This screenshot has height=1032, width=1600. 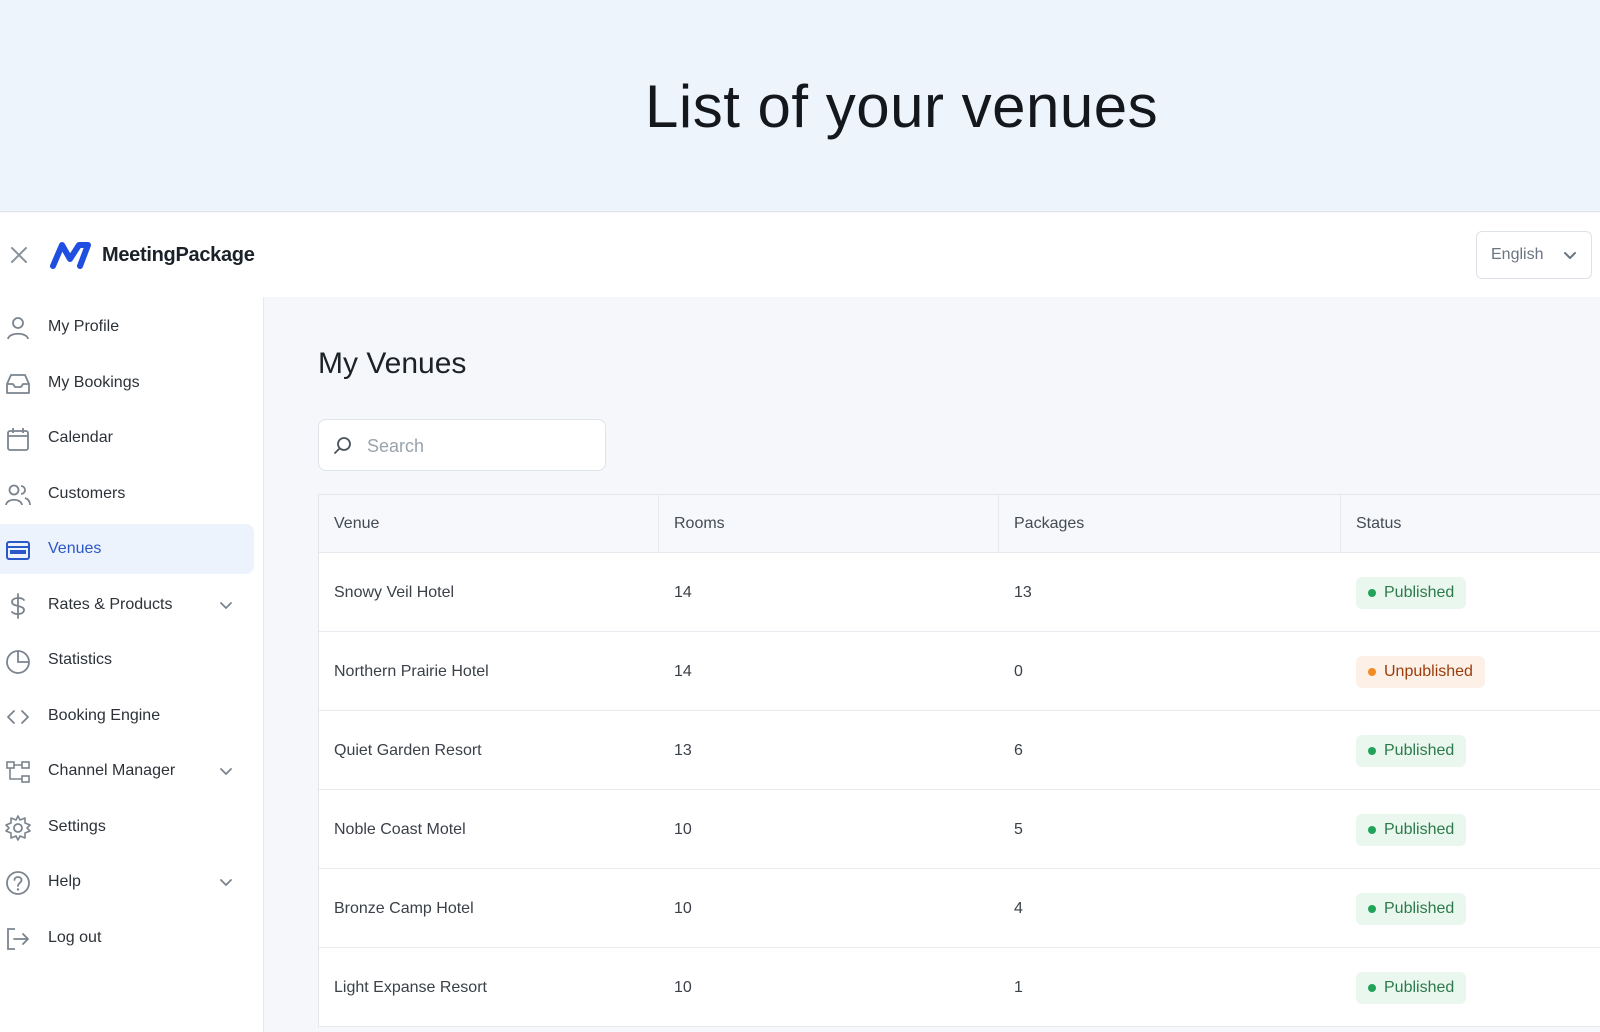 What do you see at coordinates (18, 883) in the screenshot?
I see `help-circle-icon` at bounding box center [18, 883].